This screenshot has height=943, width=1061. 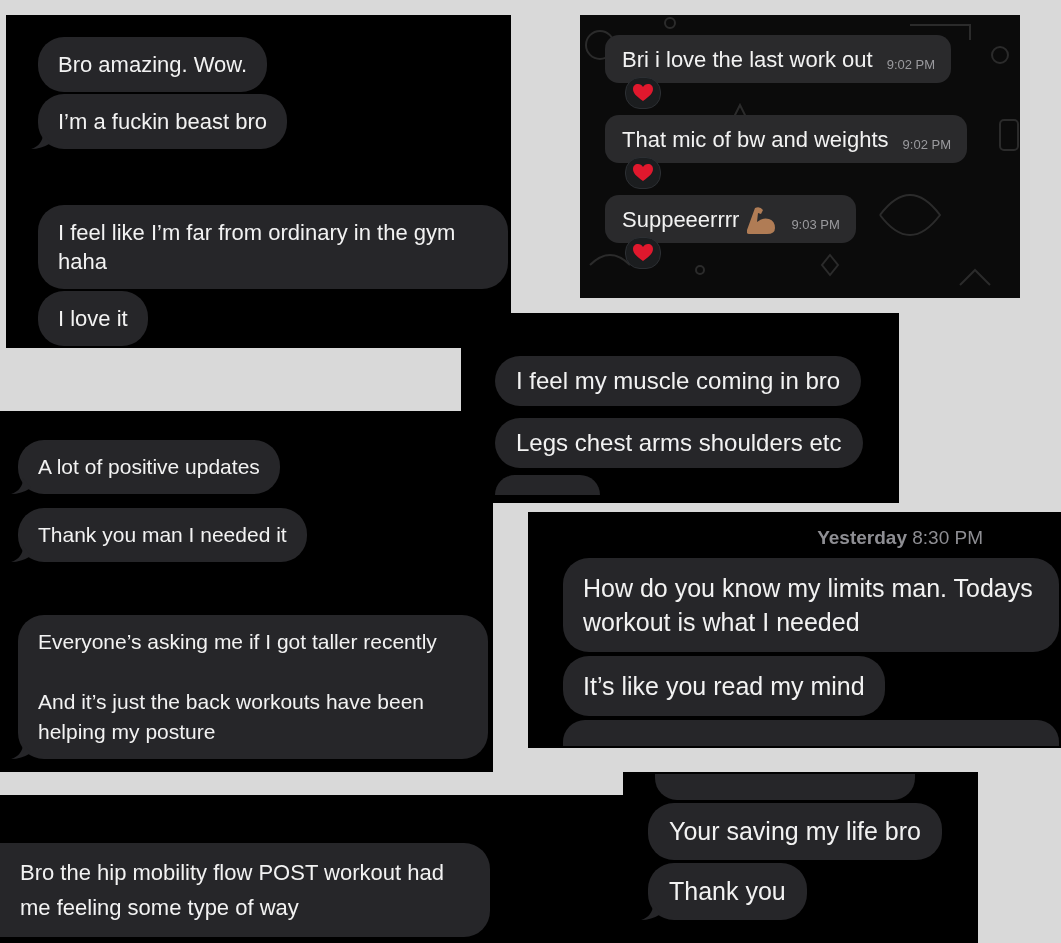 What do you see at coordinates (678, 381) in the screenshot?
I see `message-bubble: I feel my muscle coming in bro` at bounding box center [678, 381].